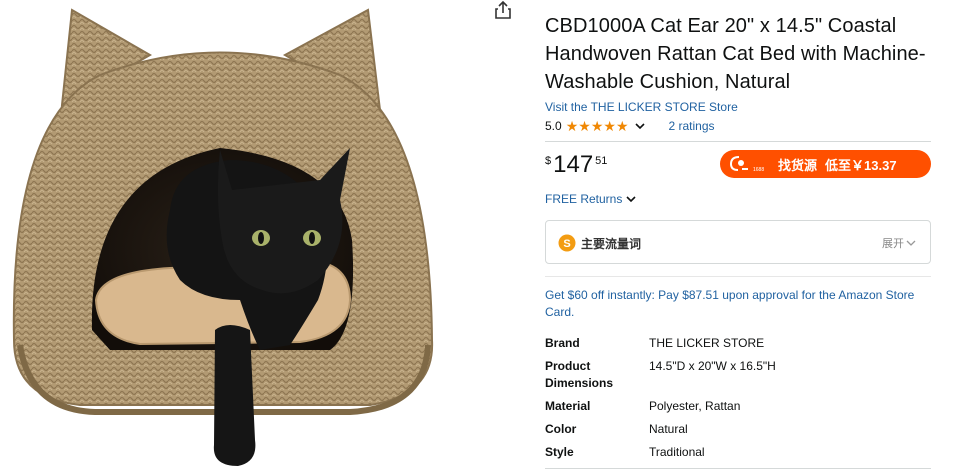 The image size is (958, 473). I want to click on find-source-low-price: 低至￥13.37, so click(861, 165).